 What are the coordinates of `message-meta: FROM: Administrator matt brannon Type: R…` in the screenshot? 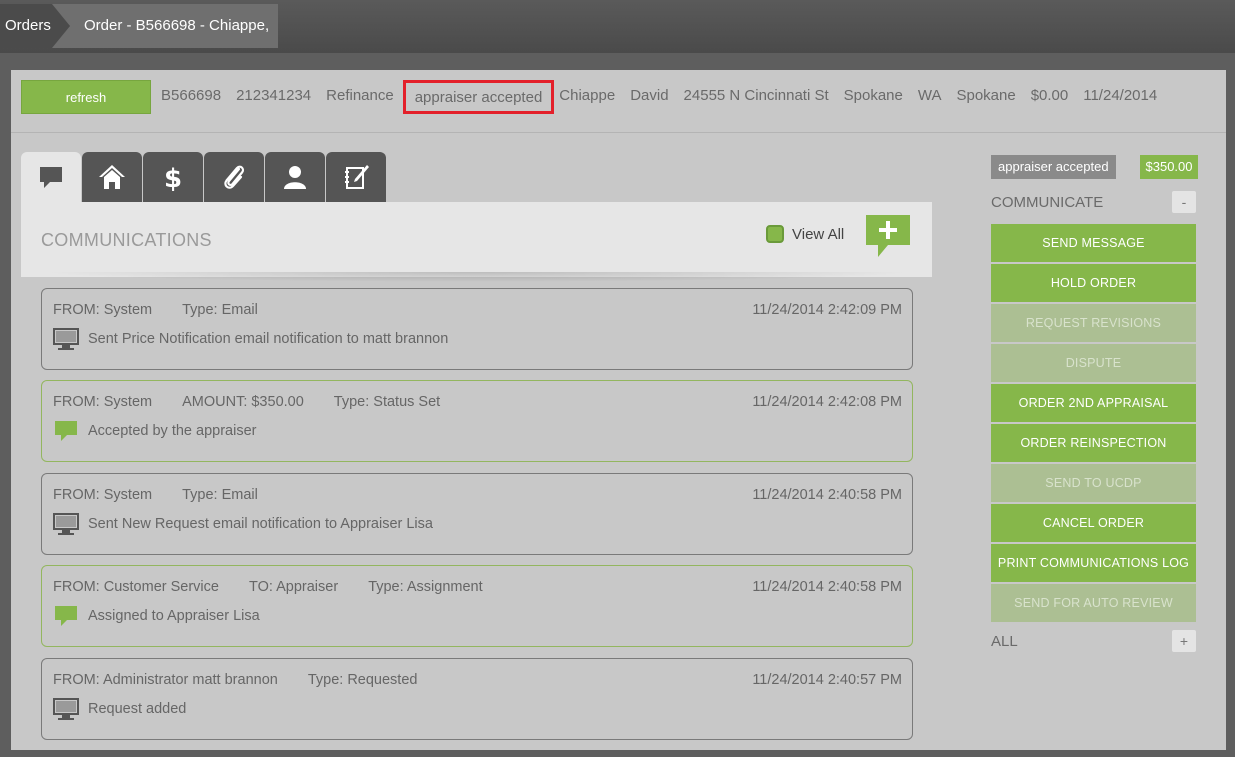 It's located at (477, 680).